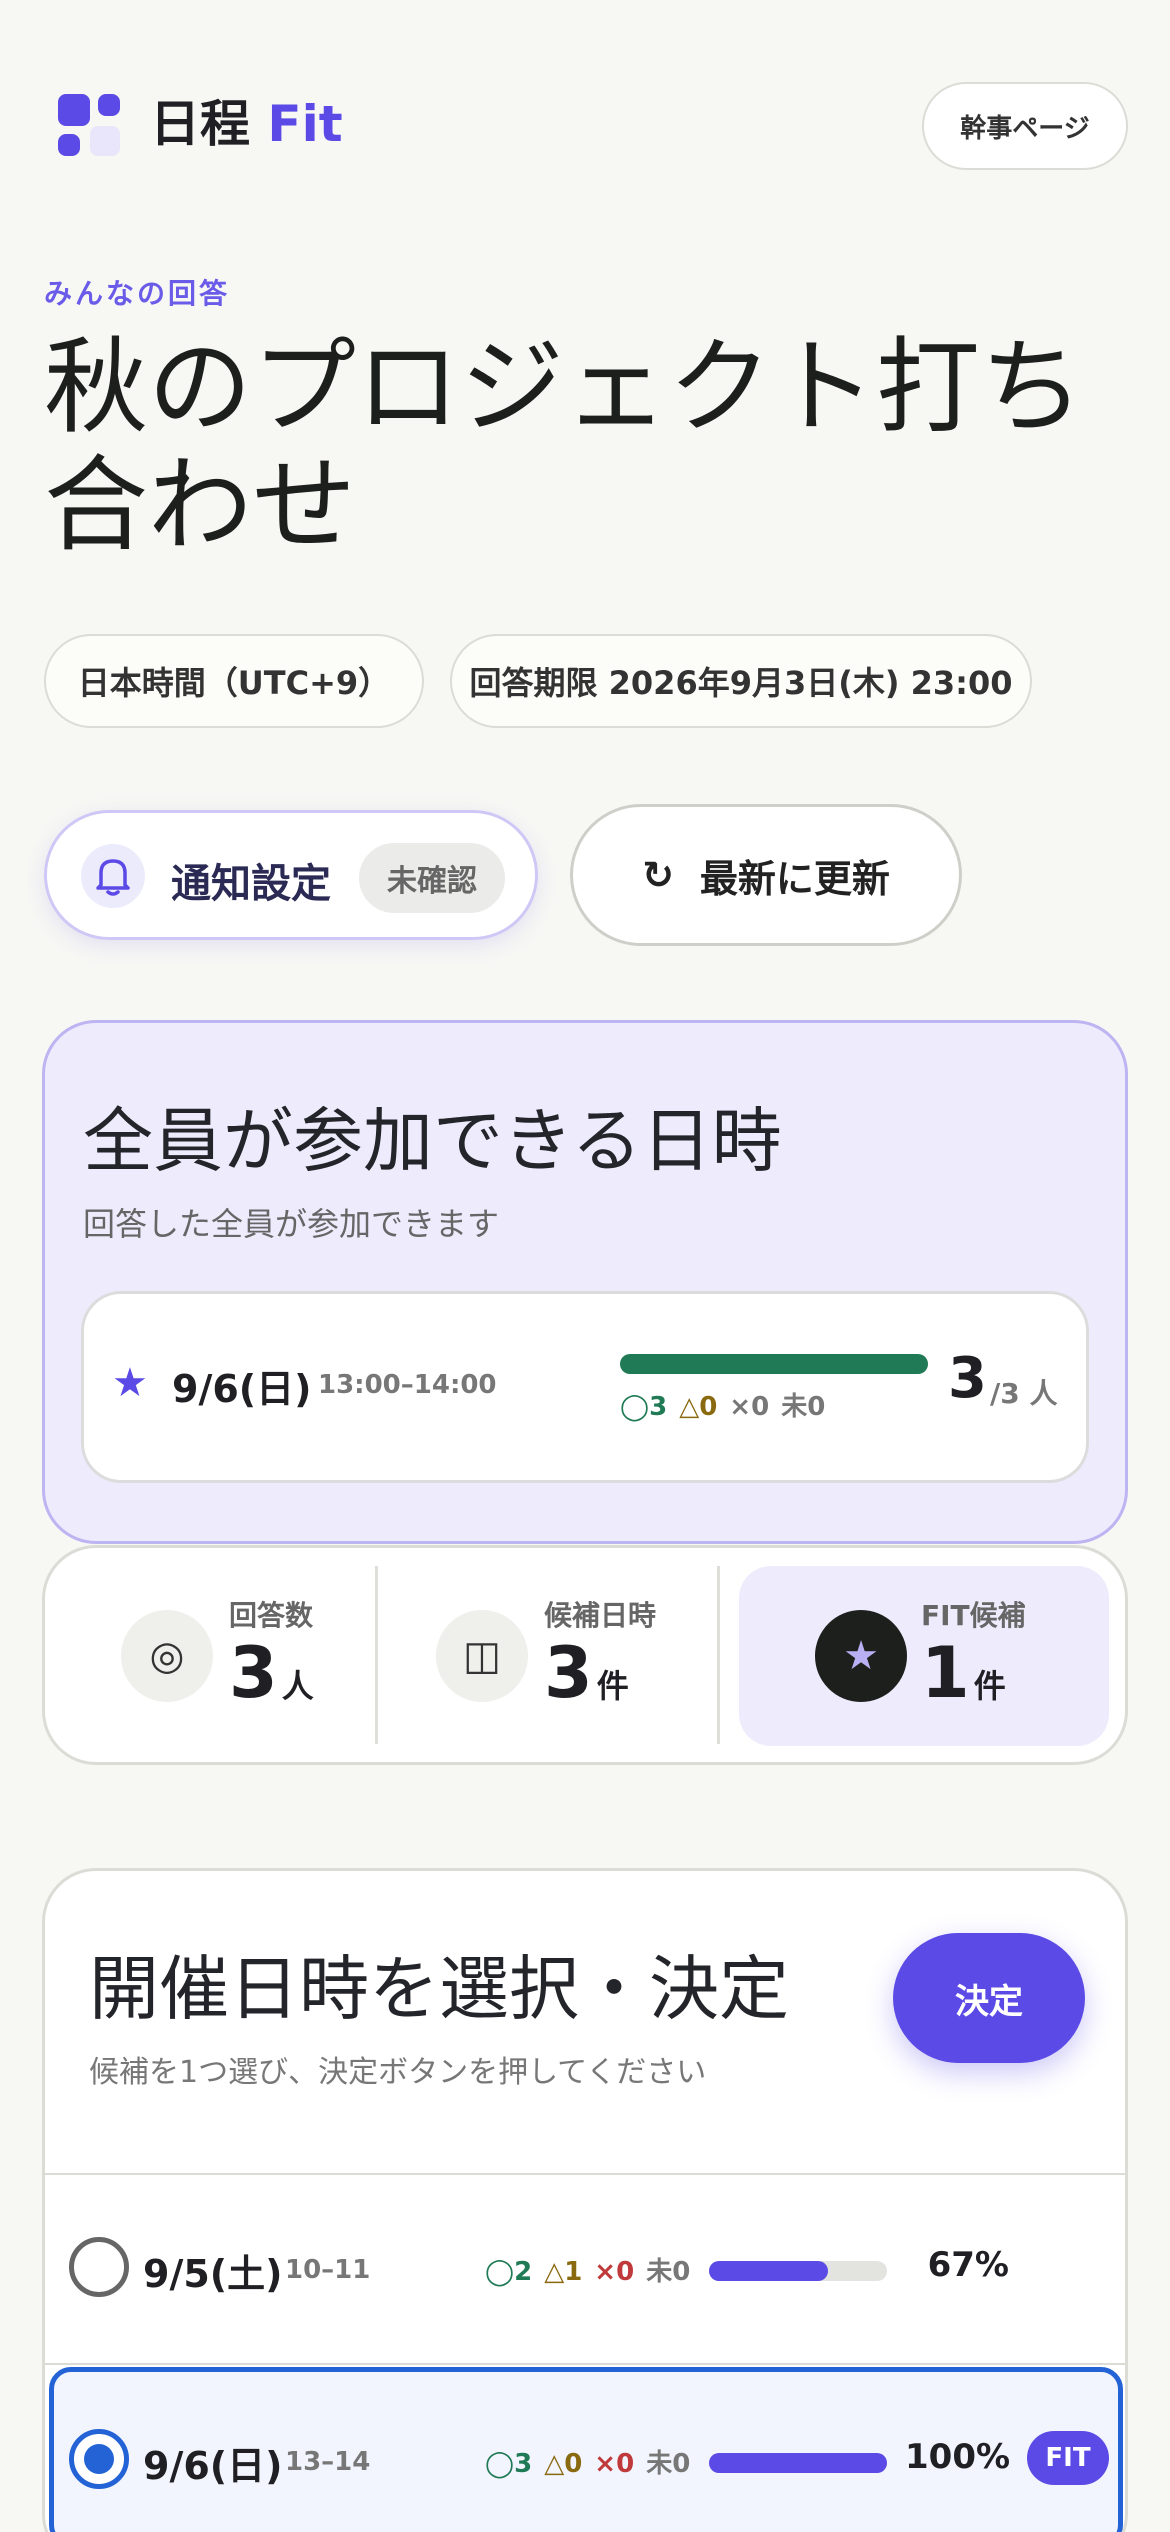 The image size is (1170, 2532). Describe the element at coordinates (973, 1615) in the screenshot. I see `stat-label: FIT候補` at that location.